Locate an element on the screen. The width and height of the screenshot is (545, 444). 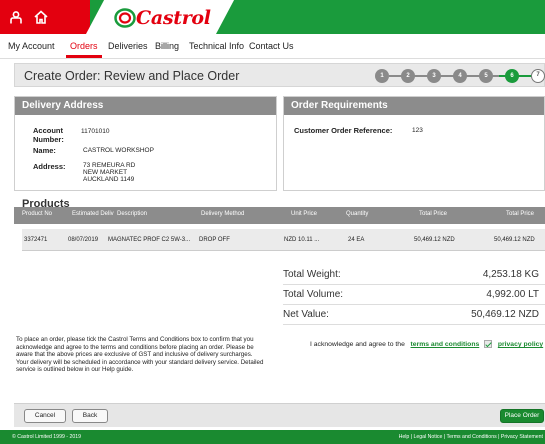
total-volume-row: Total Volume: 4,992.00 LT is located at coordinates (414, 295).